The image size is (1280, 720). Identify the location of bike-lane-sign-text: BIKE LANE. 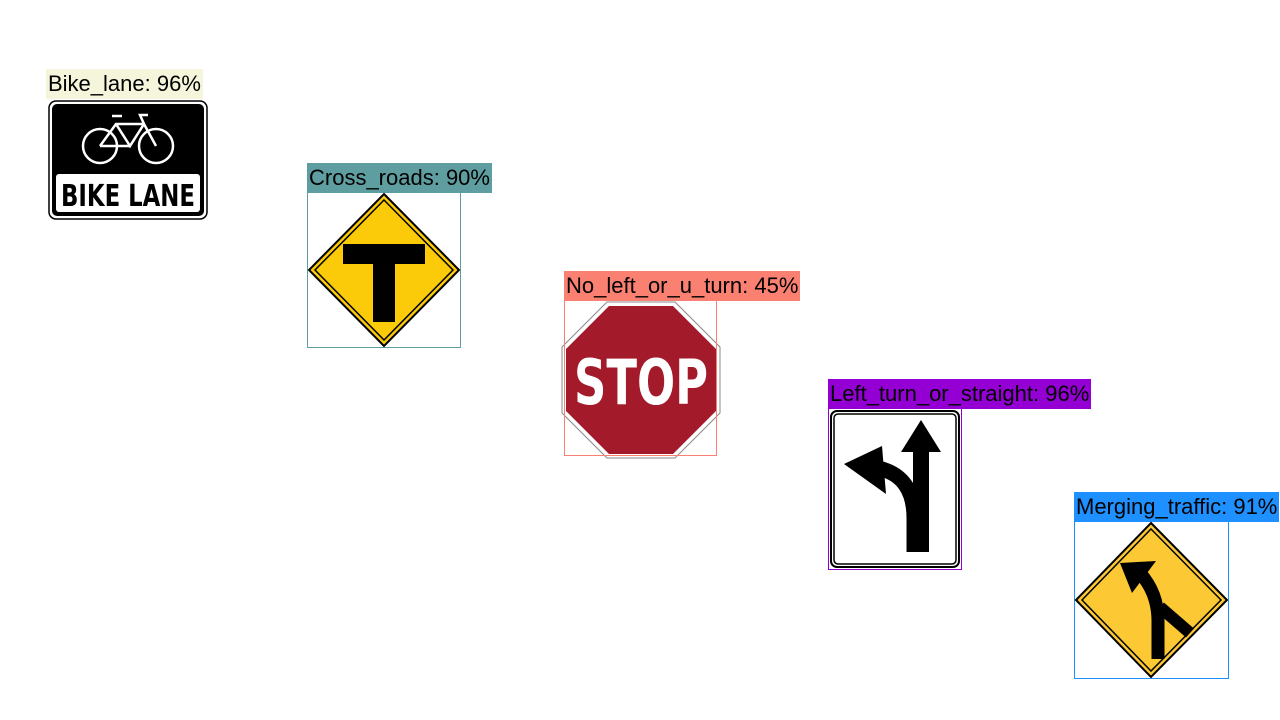
(128, 196).